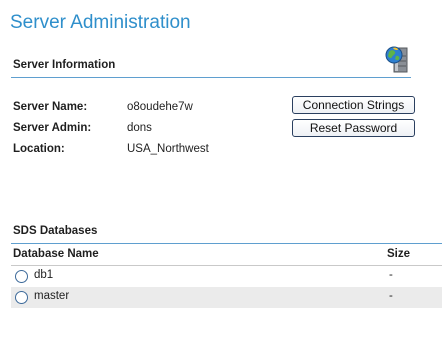 Image resolution: width=442 pixels, height=339 pixels. What do you see at coordinates (353, 105) in the screenshot?
I see `connection-strings-button: Connection Strings` at bounding box center [353, 105].